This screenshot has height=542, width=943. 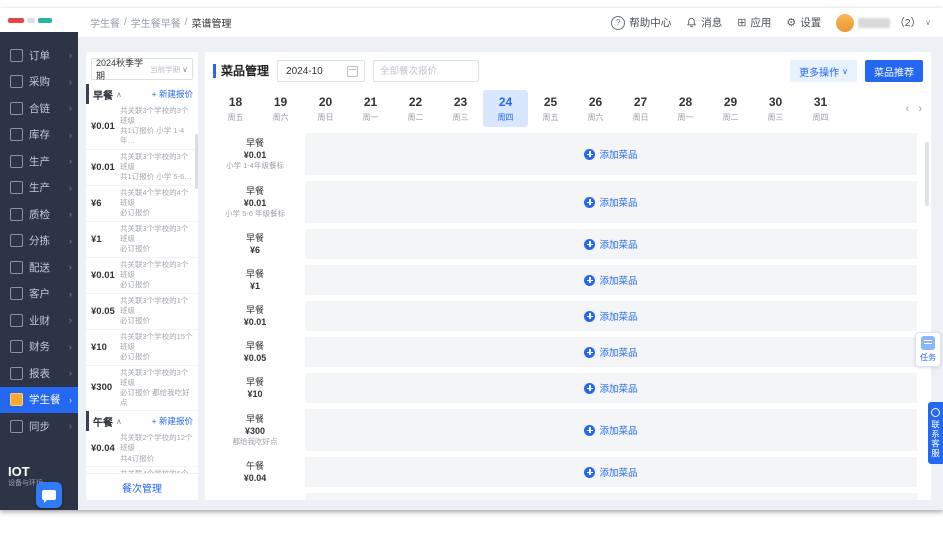 I want to click on apps-label: 应用, so click(x=761, y=23).